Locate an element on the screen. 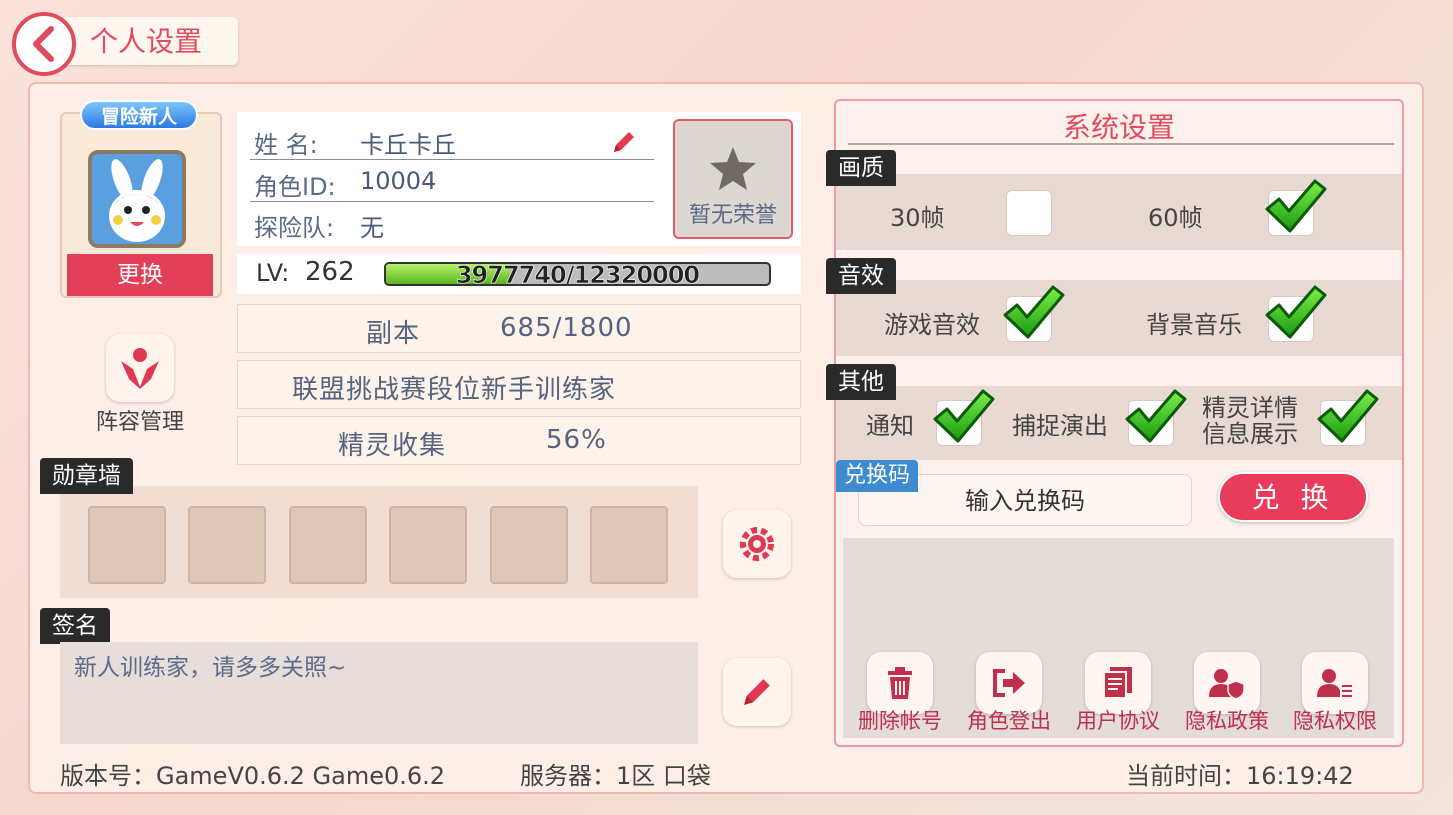 This screenshot has height=815, width=1453. page-title: 个人设置 is located at coordinates (151, 41).